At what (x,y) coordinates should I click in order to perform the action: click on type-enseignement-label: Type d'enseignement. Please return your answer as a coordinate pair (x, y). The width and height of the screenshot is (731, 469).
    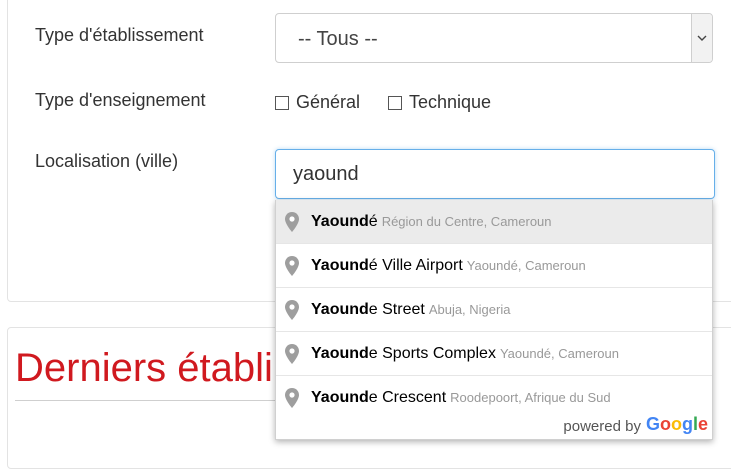
    Looking at the image, I should click on (120, 100).